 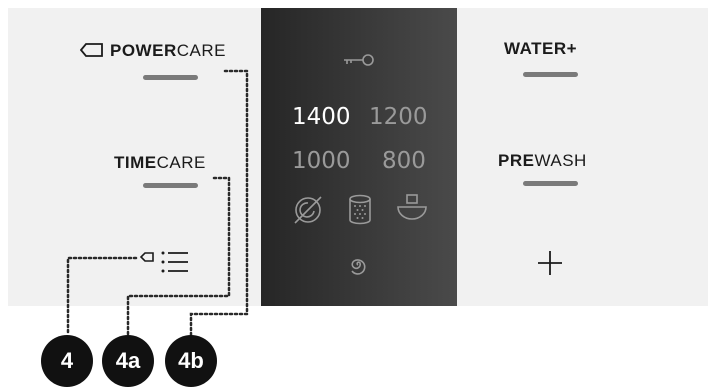 What do you see at coordinates (128, 361) in the screenshot?
I see `callout-badge-4a: 4a` at bounding box center [128, 361].